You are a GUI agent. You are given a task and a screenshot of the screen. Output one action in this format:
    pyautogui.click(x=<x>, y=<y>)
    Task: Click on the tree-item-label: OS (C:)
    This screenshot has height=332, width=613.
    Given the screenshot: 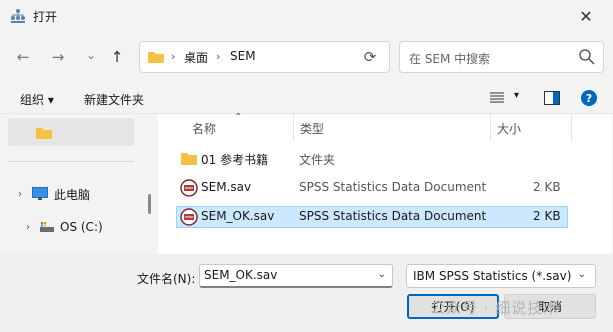 What is the action you would take?
    pyautogui.click(x=81, y=227)
    